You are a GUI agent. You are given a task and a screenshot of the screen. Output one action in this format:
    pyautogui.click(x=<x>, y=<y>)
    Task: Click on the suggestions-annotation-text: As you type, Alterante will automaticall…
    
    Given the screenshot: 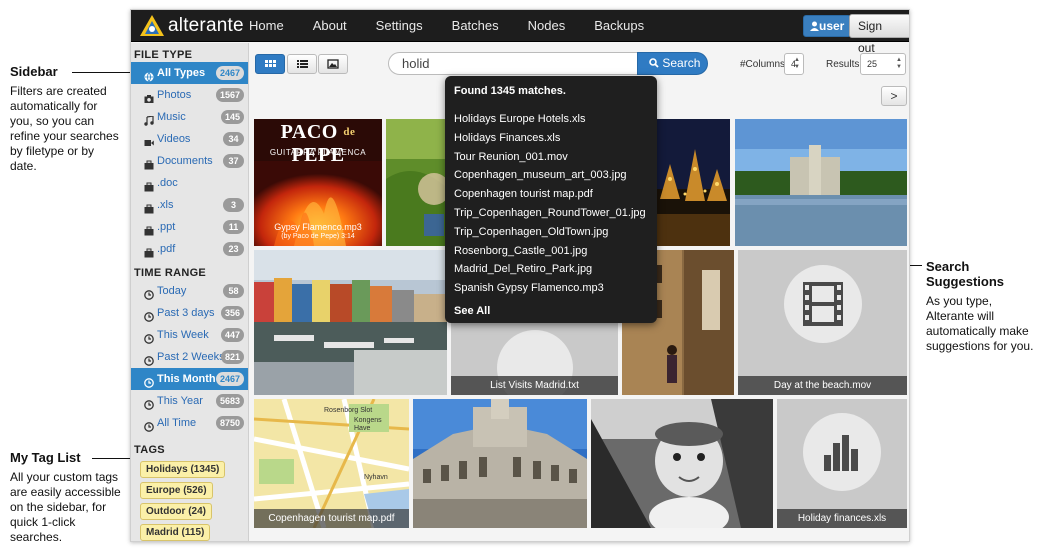 What is the action you would take?
    pyautogui.click(x=980, y=323)
    